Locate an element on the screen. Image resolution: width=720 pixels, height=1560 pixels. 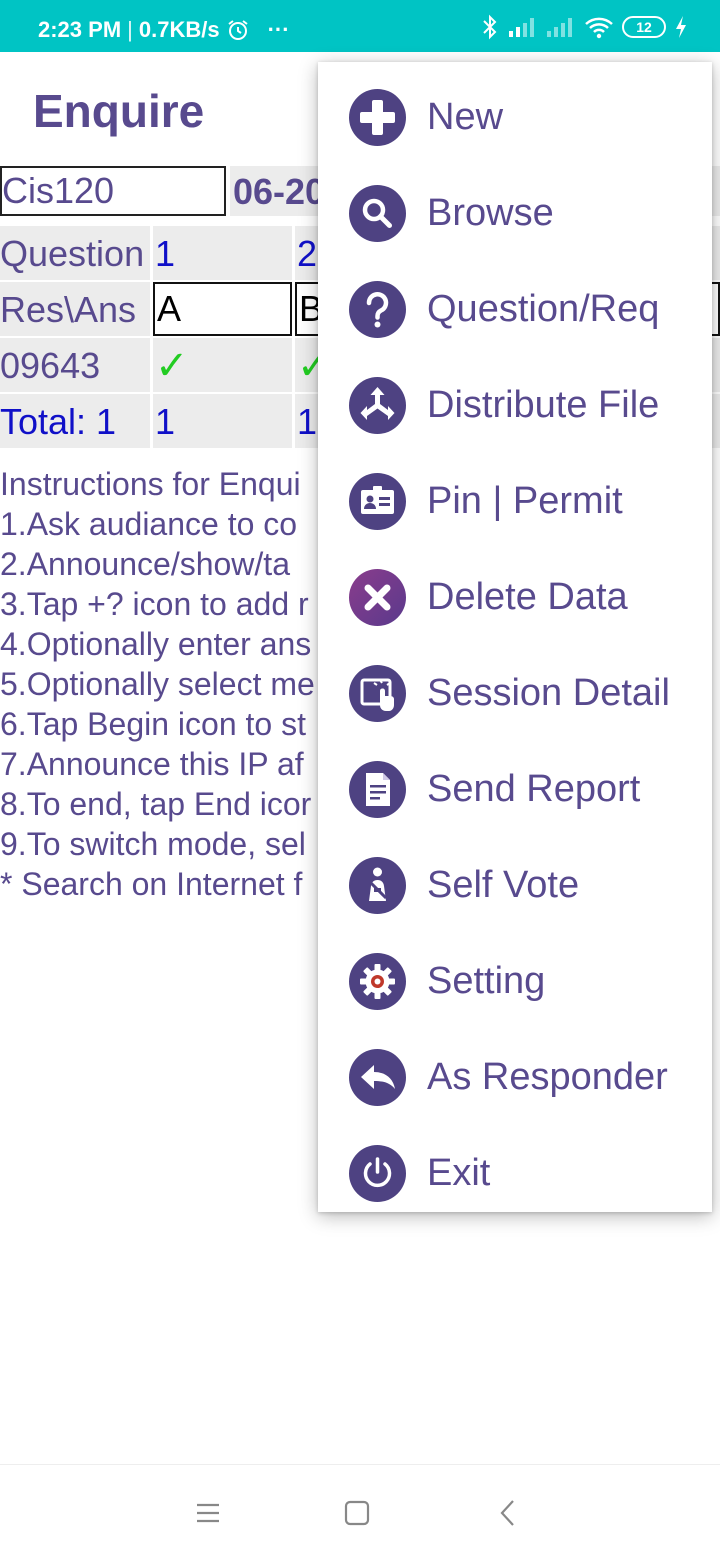
home-button is located at coordinates (357, 1513).